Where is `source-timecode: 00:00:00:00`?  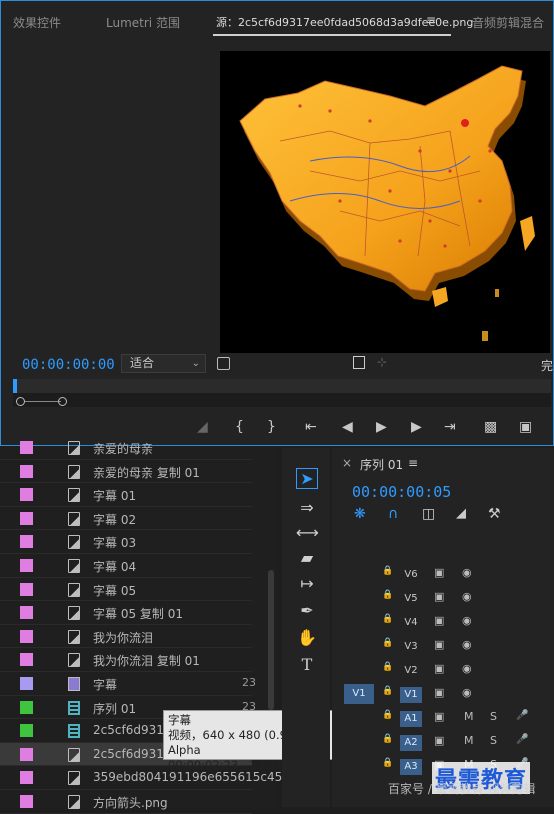
source-timecode: 00:00:00:00 is located at coordinates (68, 365).